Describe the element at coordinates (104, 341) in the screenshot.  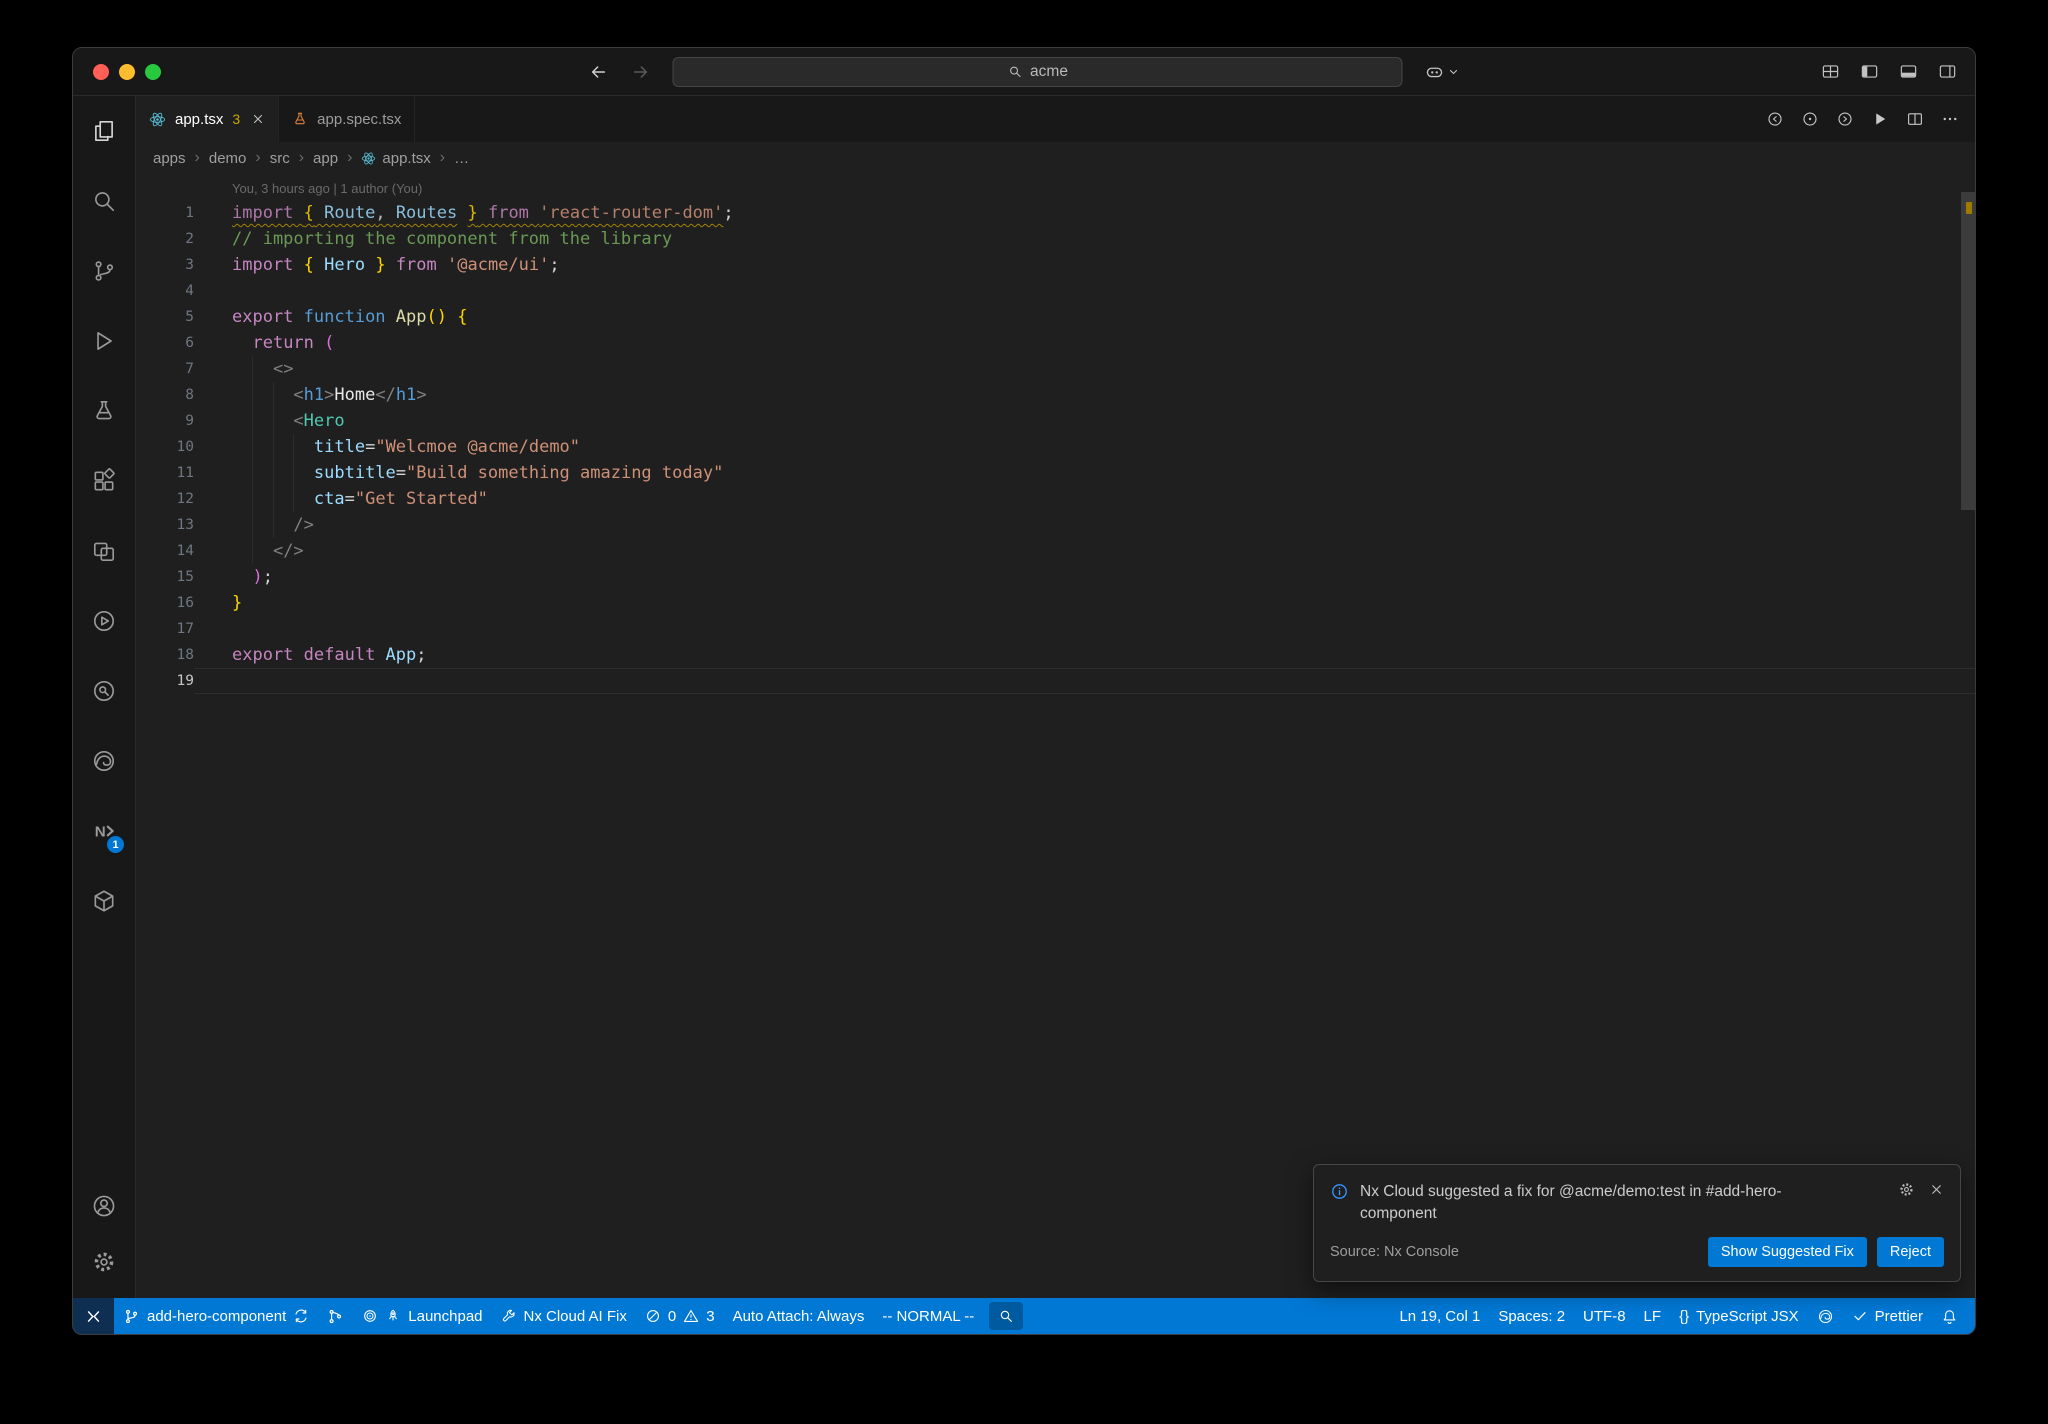
I see `sidebar-item-run-debug` at that location.